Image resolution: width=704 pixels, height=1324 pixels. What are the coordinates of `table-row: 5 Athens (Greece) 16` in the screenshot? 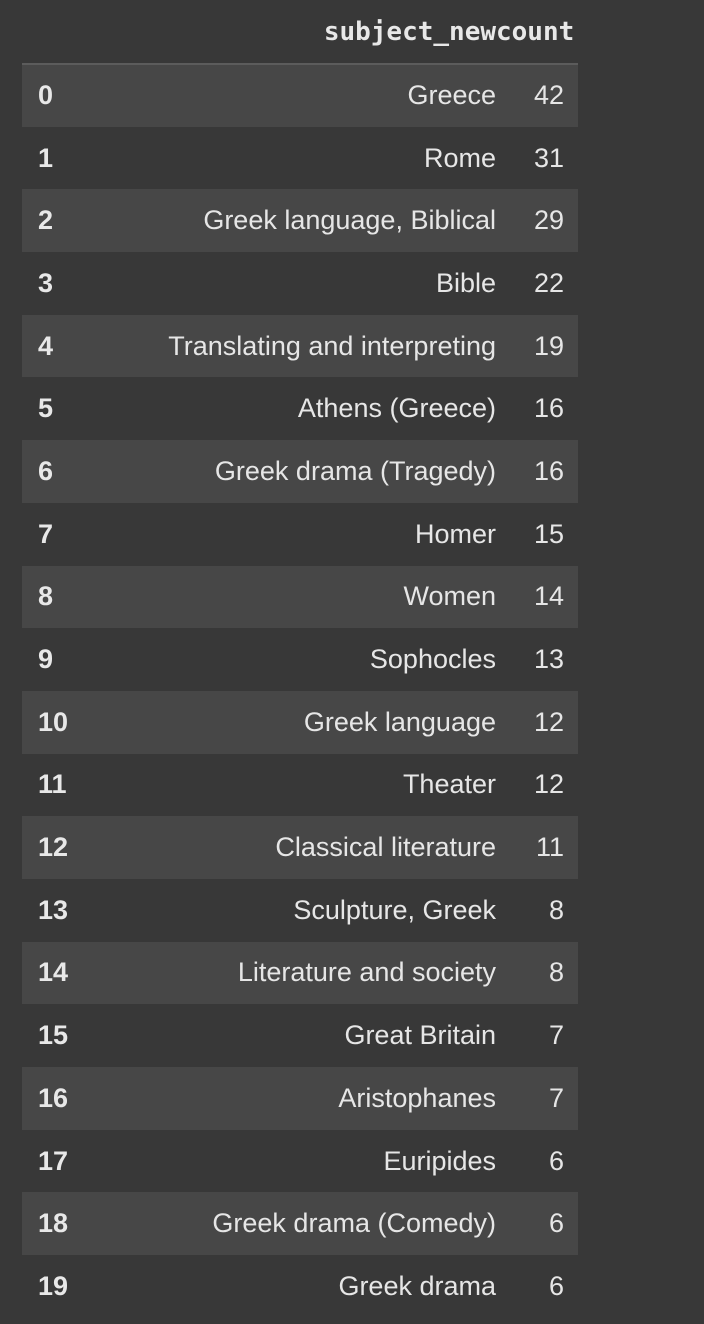 It's located at (300, 409).